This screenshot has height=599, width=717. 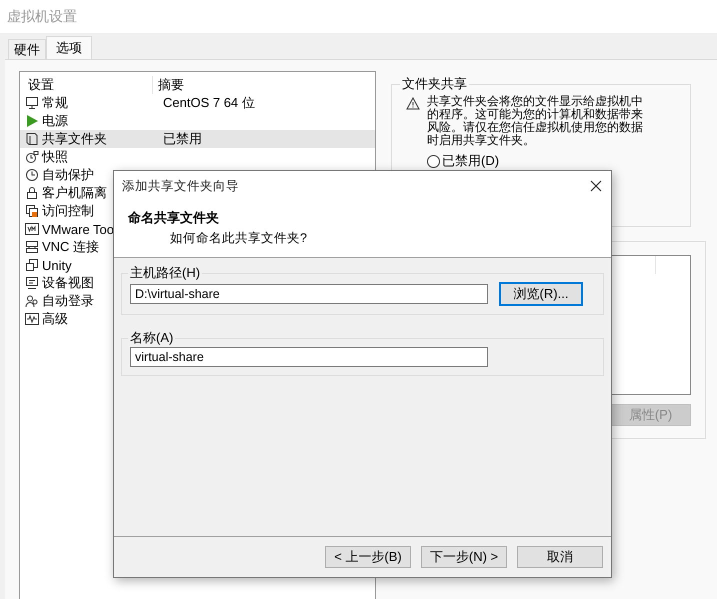 I want to click on setting-name: 自动登录, so click(x=68, y=301).